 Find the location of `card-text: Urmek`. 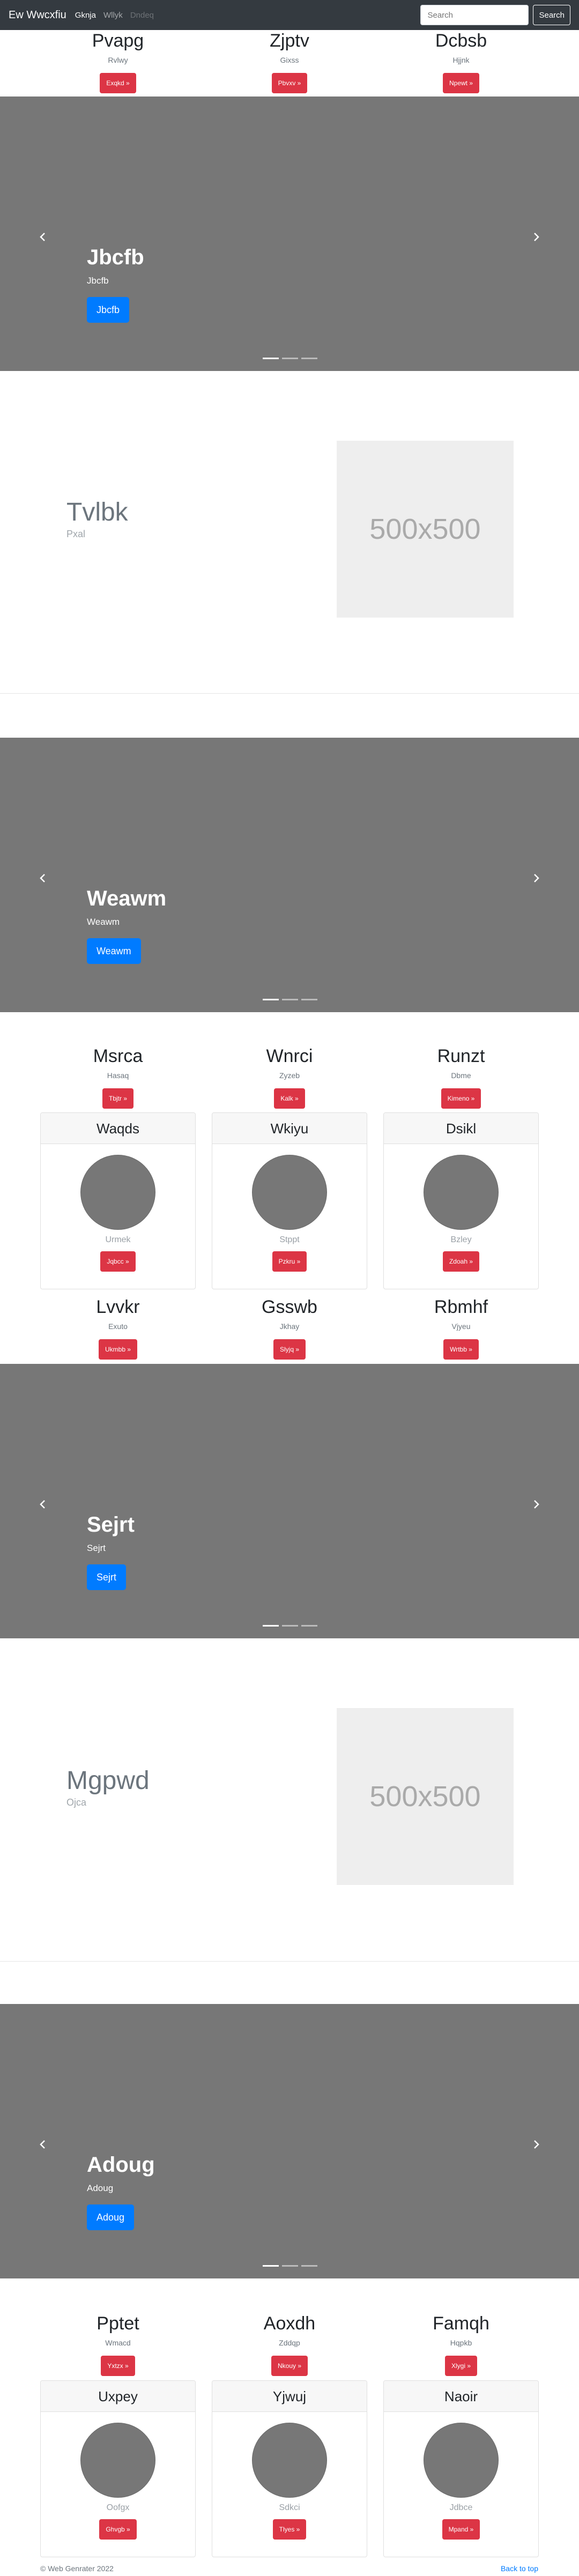

card-text: Urmek is located at coordinates (118, 1240).